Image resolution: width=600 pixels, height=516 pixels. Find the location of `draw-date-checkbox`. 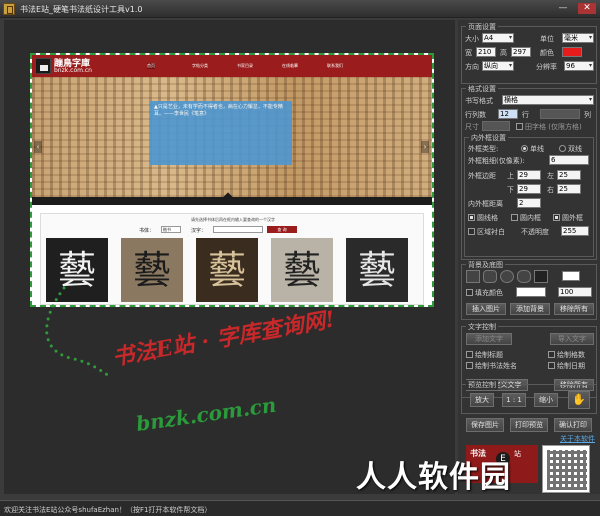

draw-date-checkbox is located at coordinates (551, 365).